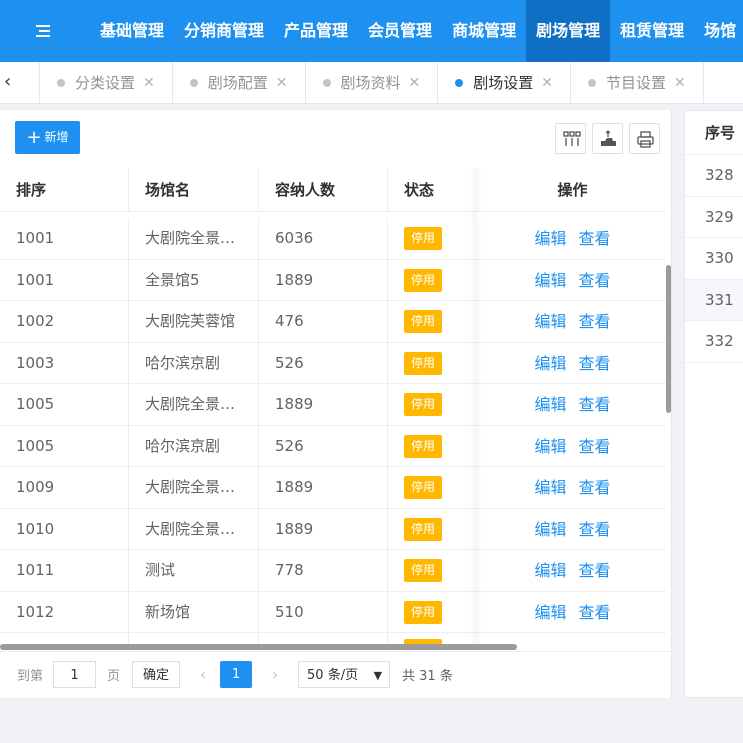  What do you see at coordinates (637, 82) in the screenshot?
I see `tab: 节目设置 ✕` at bounding box center [637, 82].